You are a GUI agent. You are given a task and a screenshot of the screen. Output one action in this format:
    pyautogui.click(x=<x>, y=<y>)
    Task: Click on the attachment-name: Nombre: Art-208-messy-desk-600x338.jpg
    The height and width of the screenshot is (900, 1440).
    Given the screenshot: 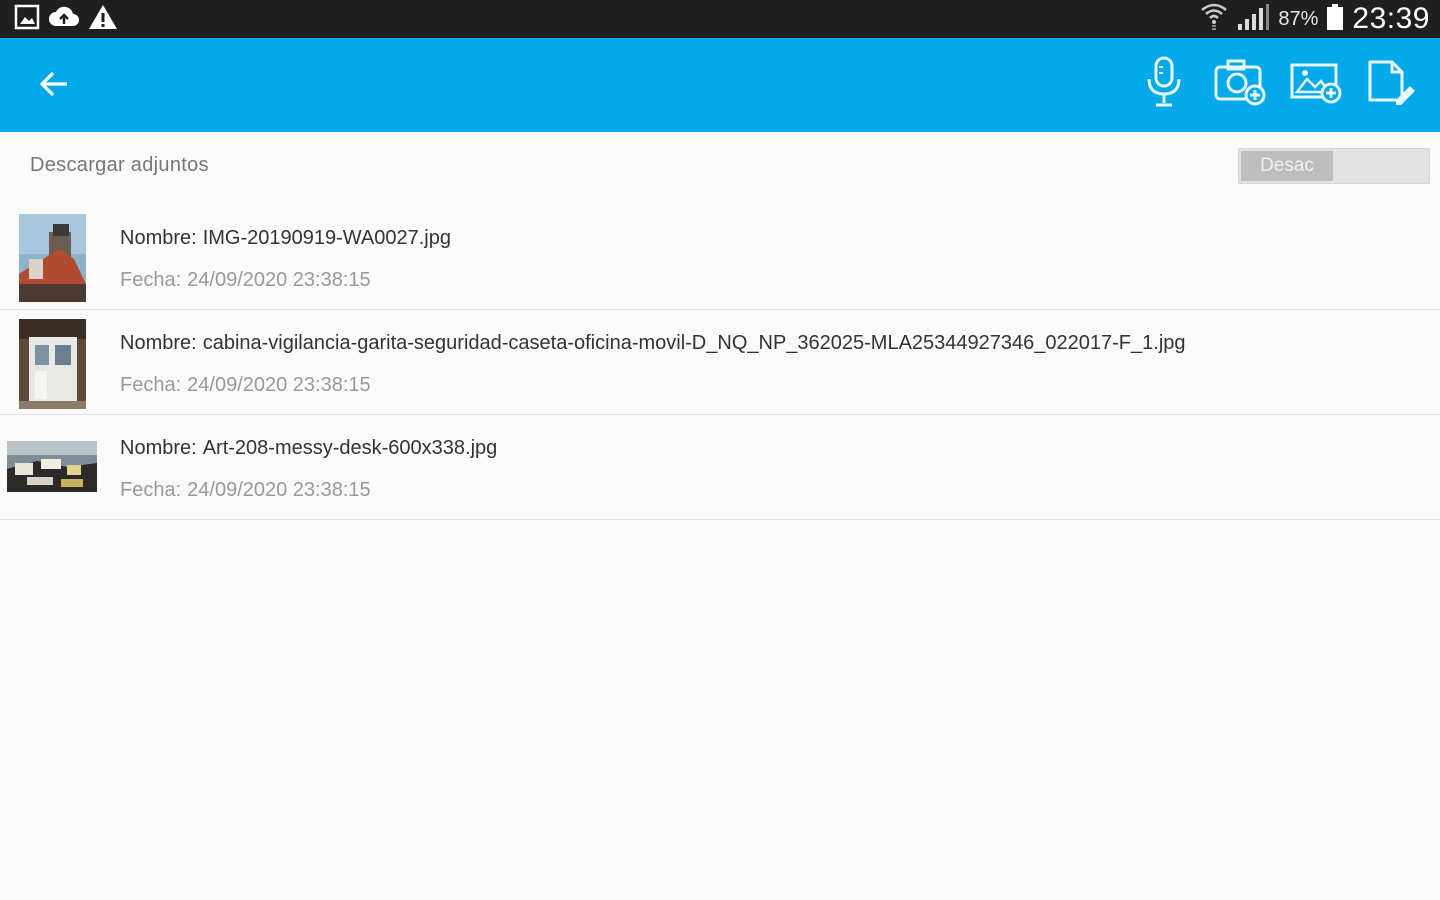 What is the action you would take?
    pyautogui.click(x=308, y=448)
    